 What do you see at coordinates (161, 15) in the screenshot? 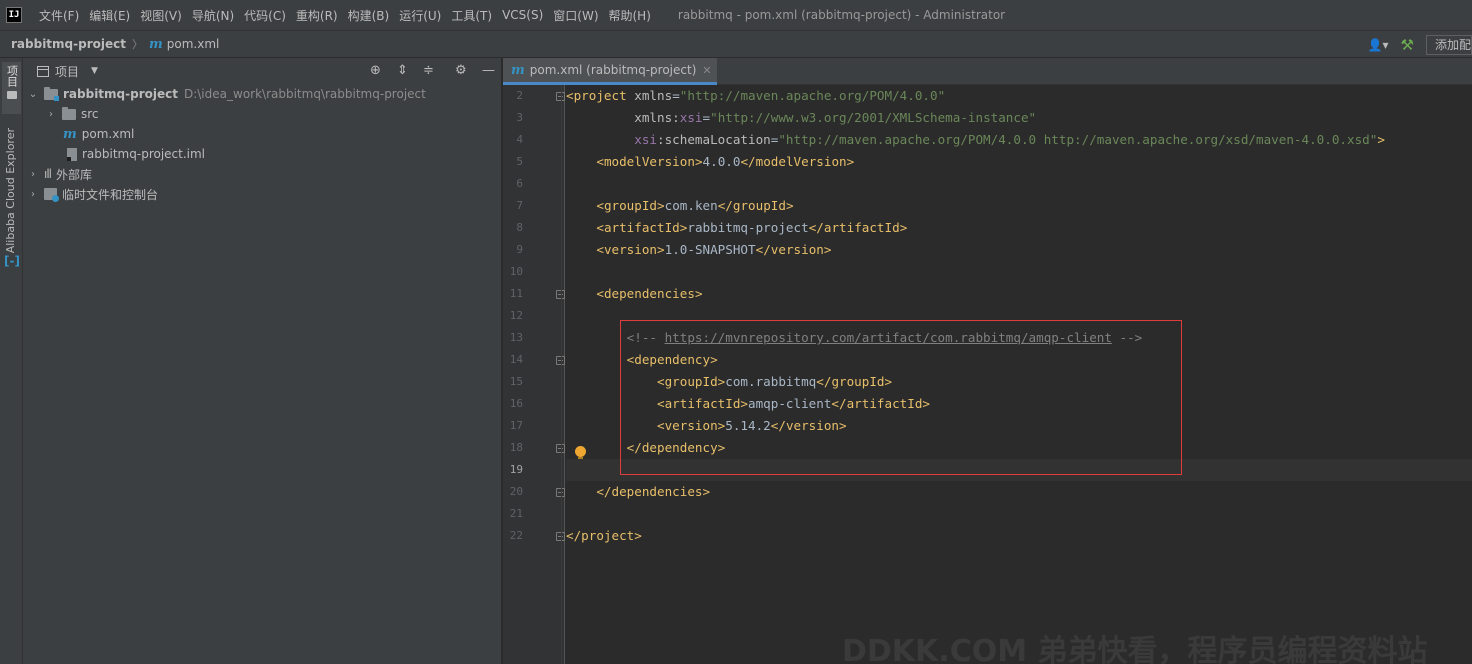
I see `menu-view: 视图(V)` at bounding box center [161, 15].